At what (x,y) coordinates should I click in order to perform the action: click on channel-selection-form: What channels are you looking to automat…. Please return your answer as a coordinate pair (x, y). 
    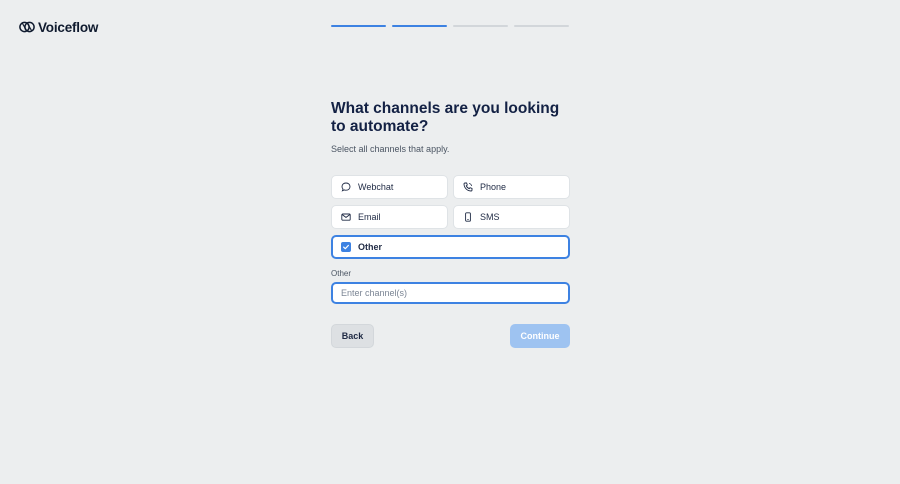
    Looking at the image, I should click on (450, 224).